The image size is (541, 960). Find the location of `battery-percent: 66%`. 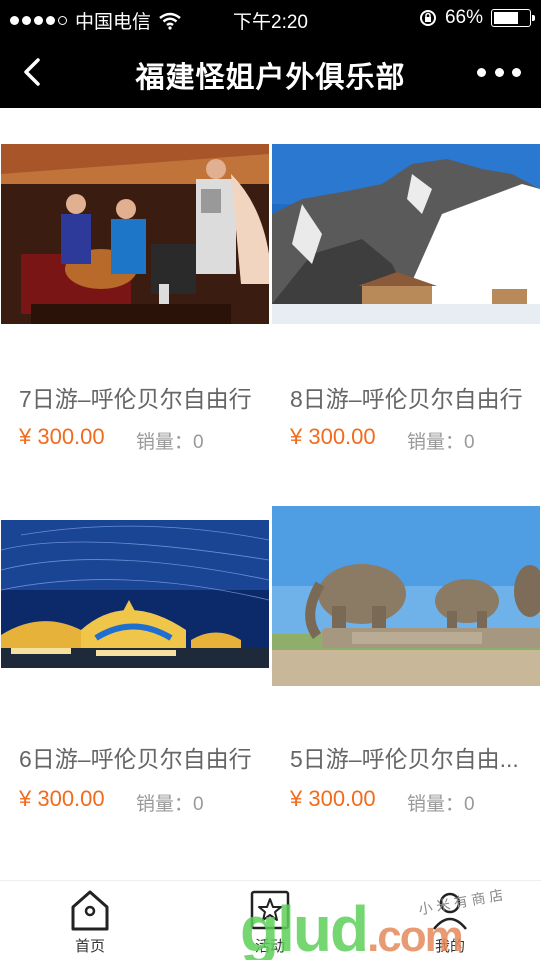

battery-percent: 66% is located at coordinates (463, 17).